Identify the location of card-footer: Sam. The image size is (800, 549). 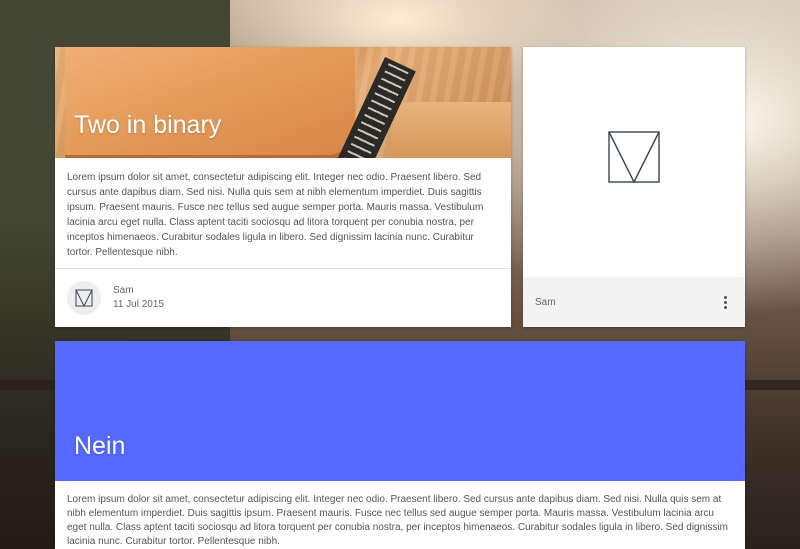
(634, 302).